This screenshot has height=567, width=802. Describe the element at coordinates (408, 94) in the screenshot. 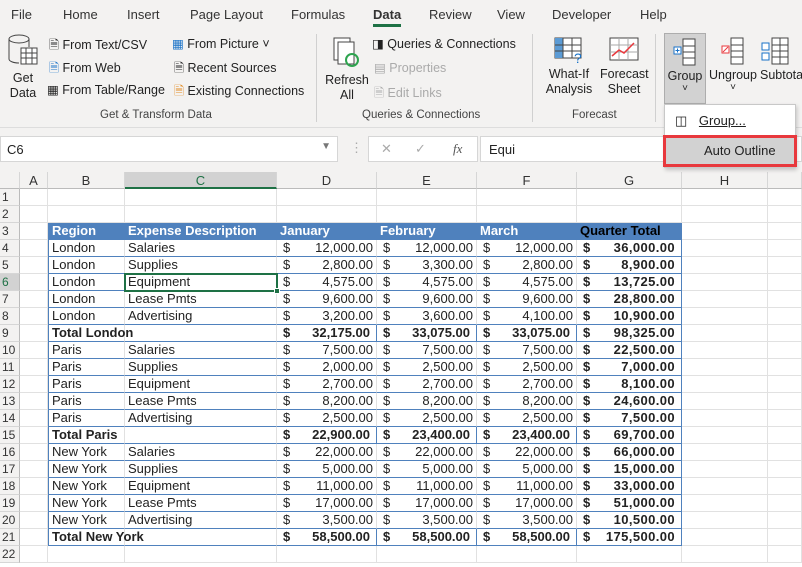

I see `edit-links-button: 🗎 Edit Links` at that location.